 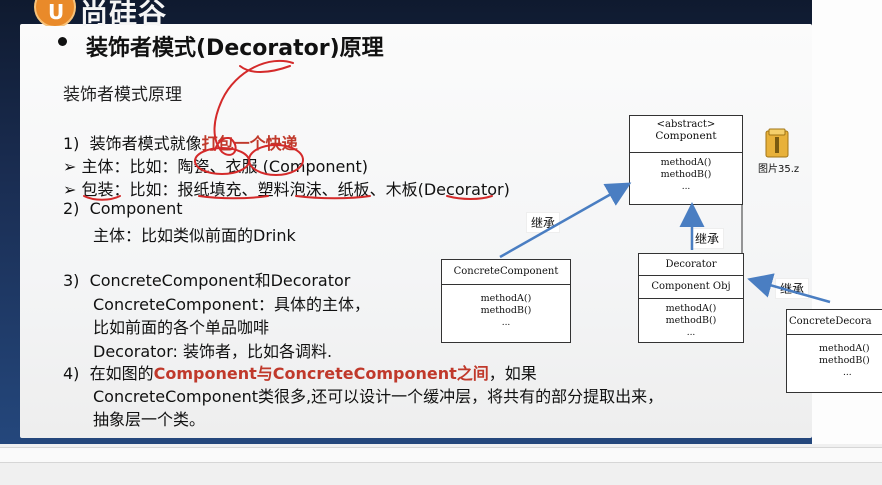 What do you see at coordinates (233, 197) in the screenshot?
I see `underline-newspaper` at bounding box center [233, 197].